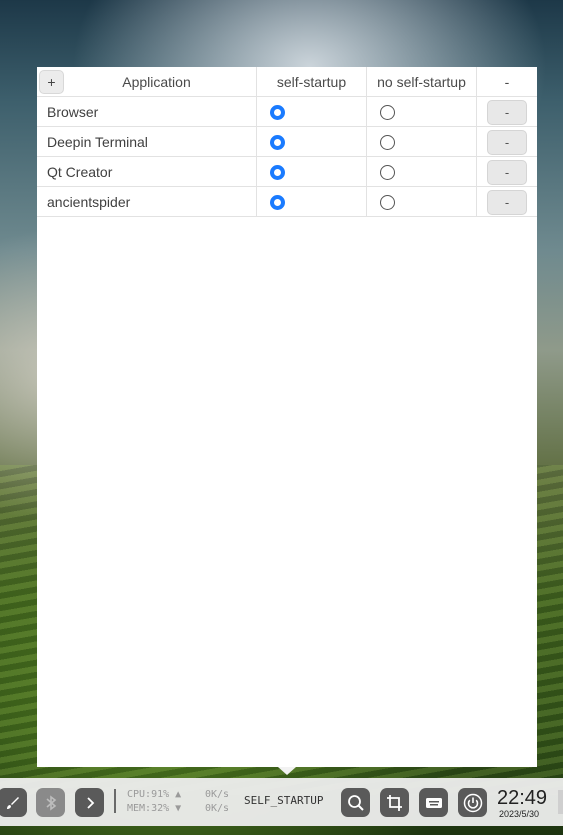  What do you see at coordinates (217, 808) in the screenshot?
I see `net-download: 0K/s` at bounding box center [217, 808].